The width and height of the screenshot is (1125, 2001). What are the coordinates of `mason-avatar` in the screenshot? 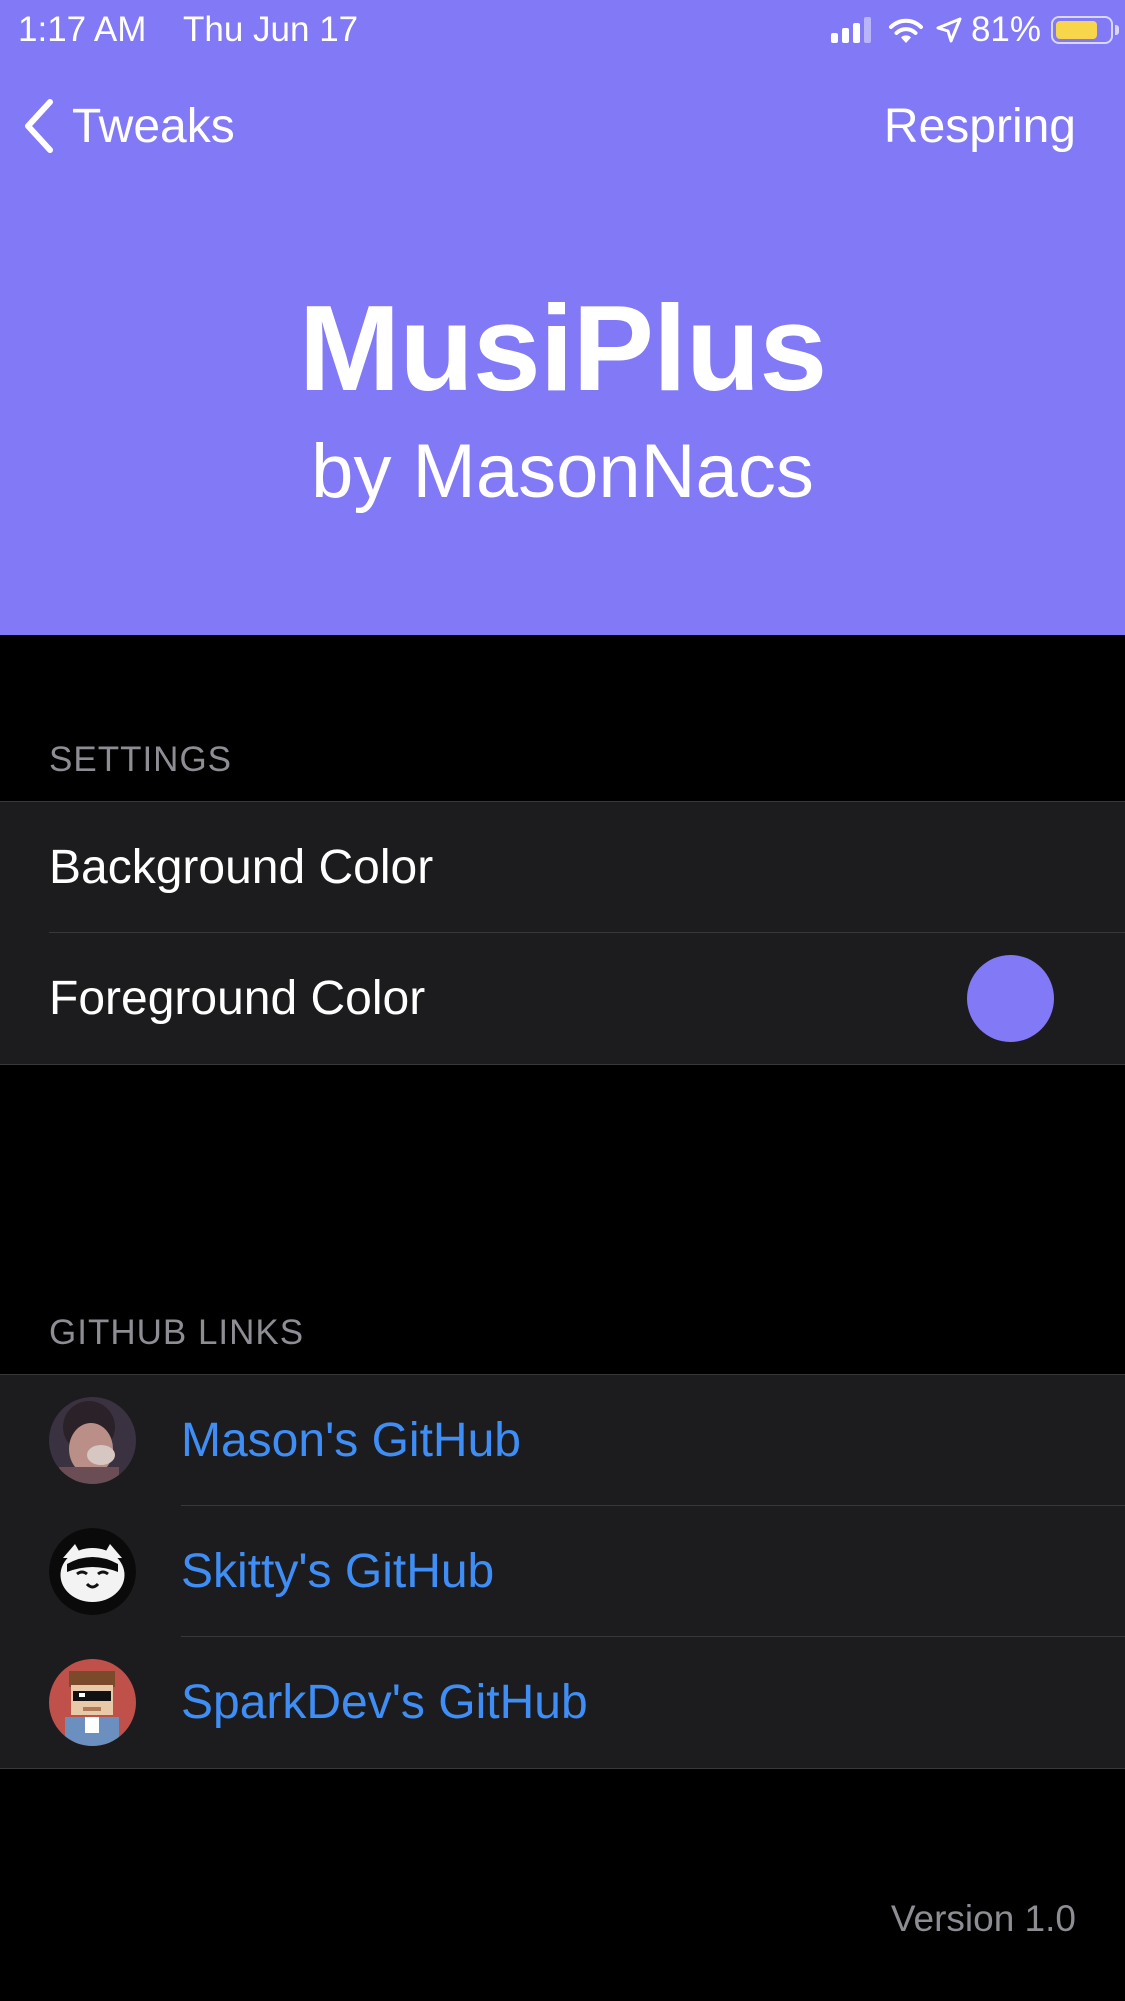 It's located at (92, 1440).